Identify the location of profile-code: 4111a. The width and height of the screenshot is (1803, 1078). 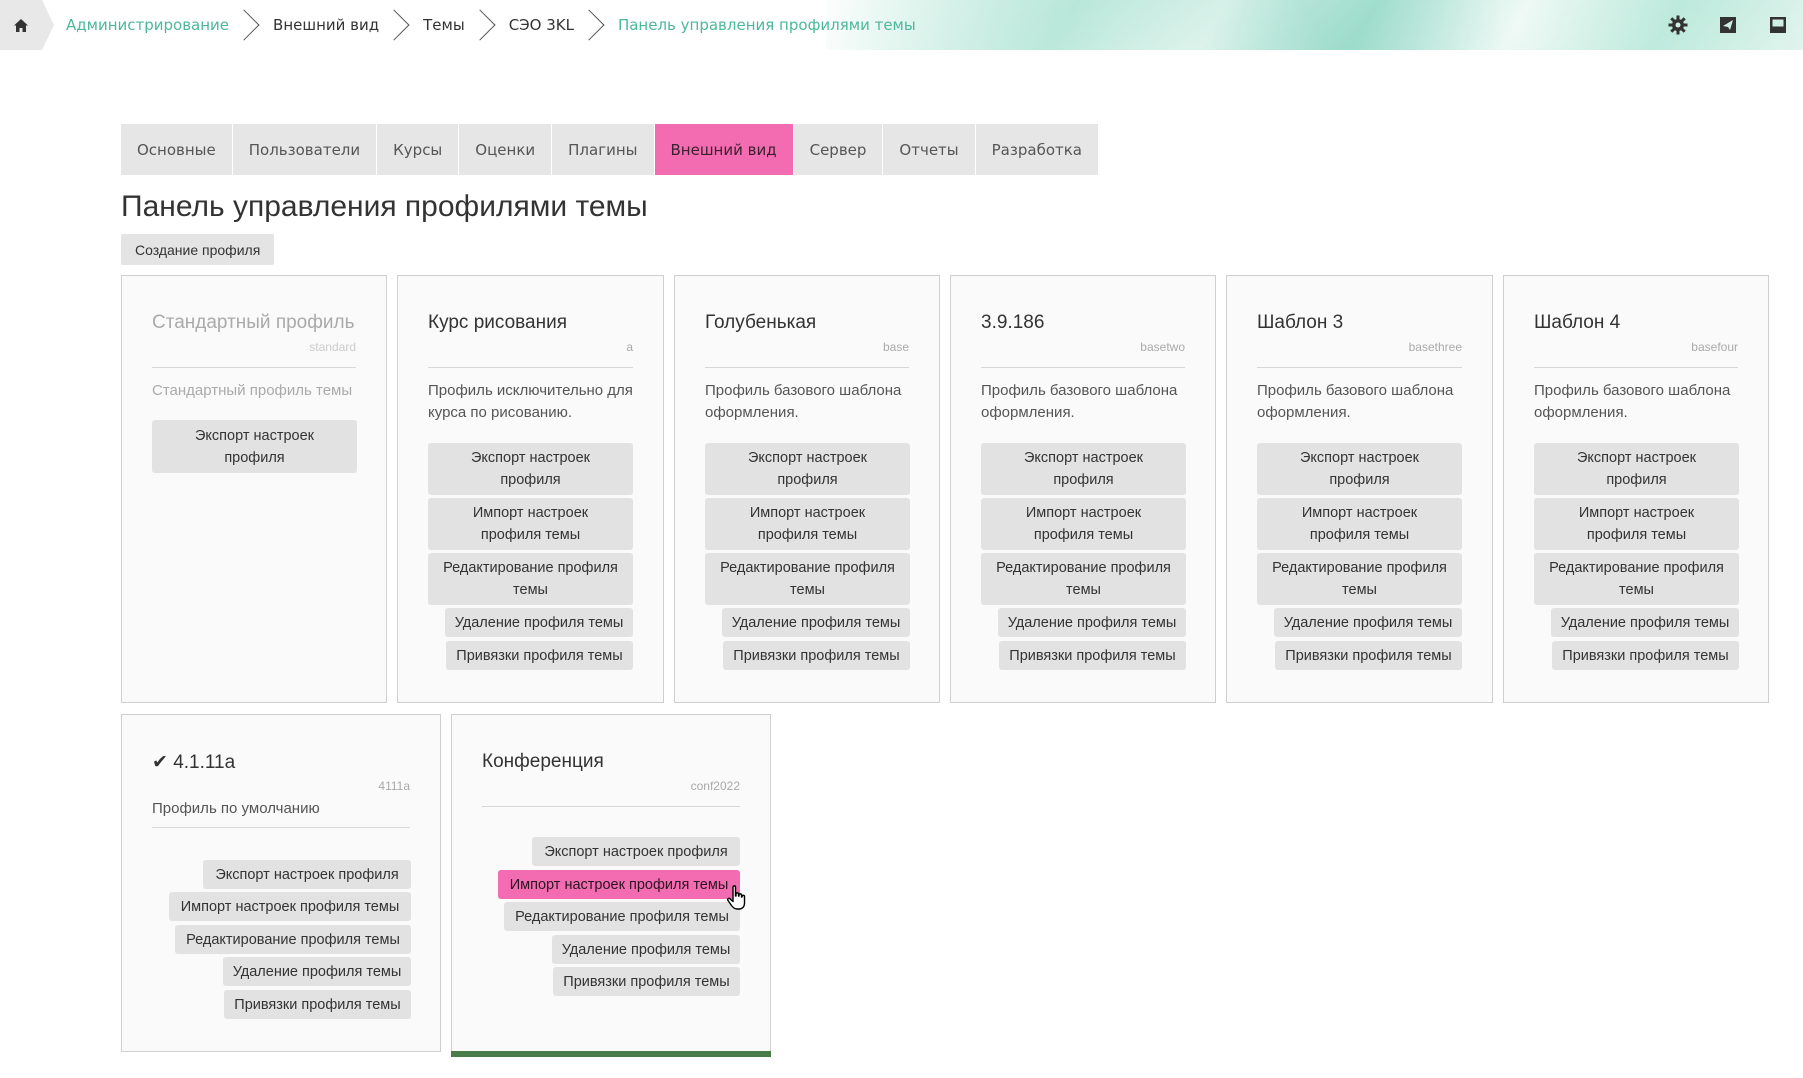
(394, 786).